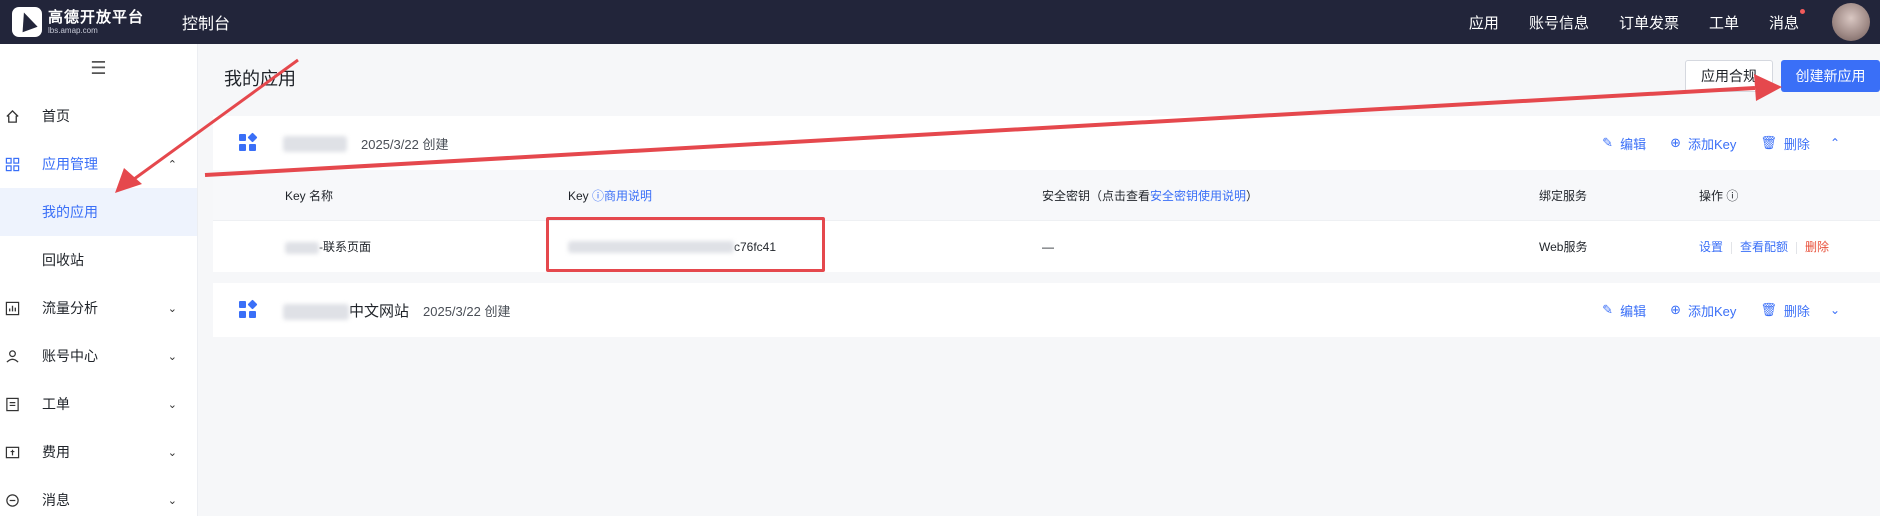  I want to click on info-icon: ⓘ, so click(1732, 196).